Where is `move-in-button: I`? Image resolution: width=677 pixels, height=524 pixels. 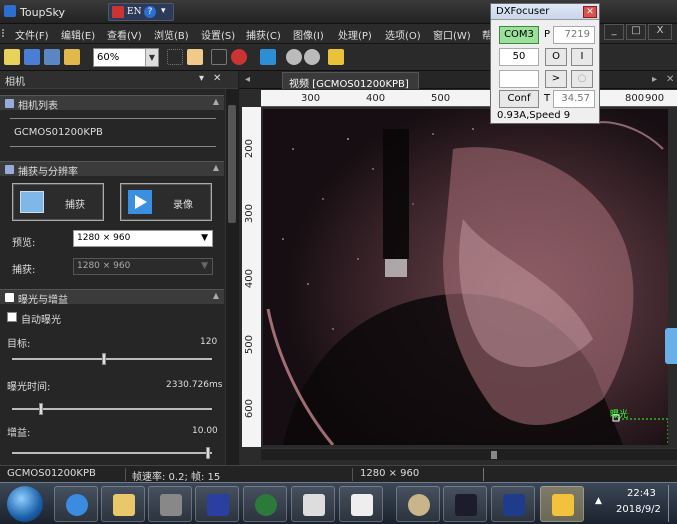 move-in-button: I is located at coordinates (582, 57).